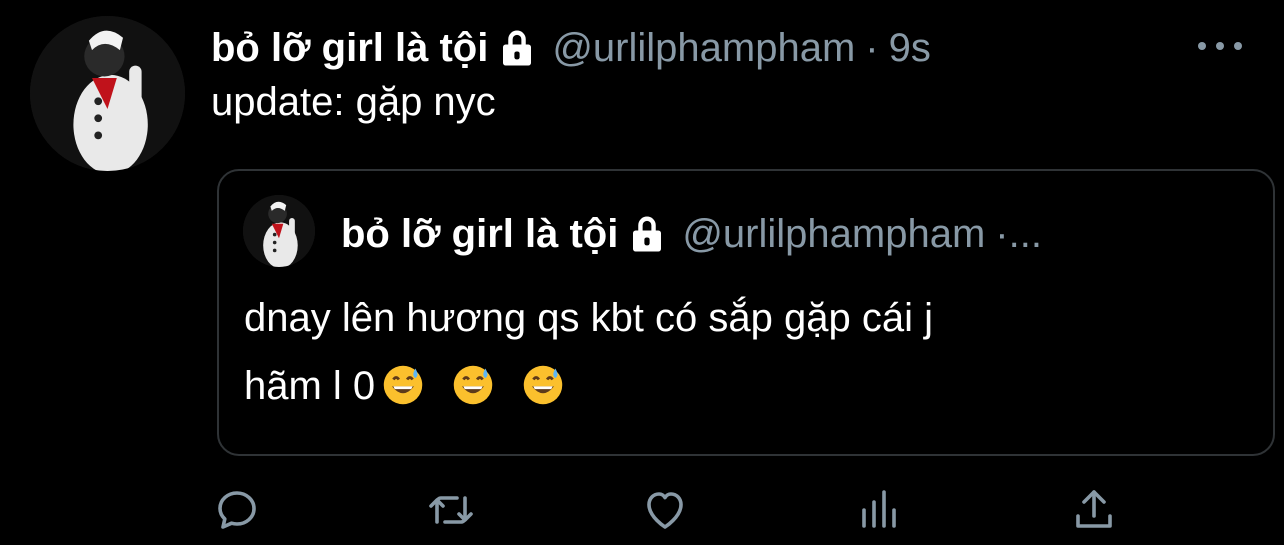  Describe the element at coordinates (1094, 510) in the screenshot. I see `share-icon` at that location.